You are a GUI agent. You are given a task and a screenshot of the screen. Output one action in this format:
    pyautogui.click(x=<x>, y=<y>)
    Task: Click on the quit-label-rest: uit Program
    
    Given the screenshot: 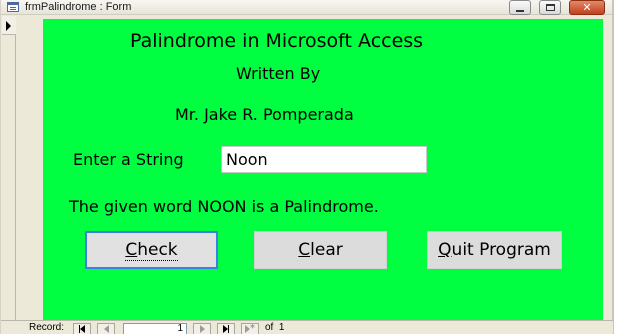 What is the action you would take?
    pyautogui.click(x=501, y=250)
    